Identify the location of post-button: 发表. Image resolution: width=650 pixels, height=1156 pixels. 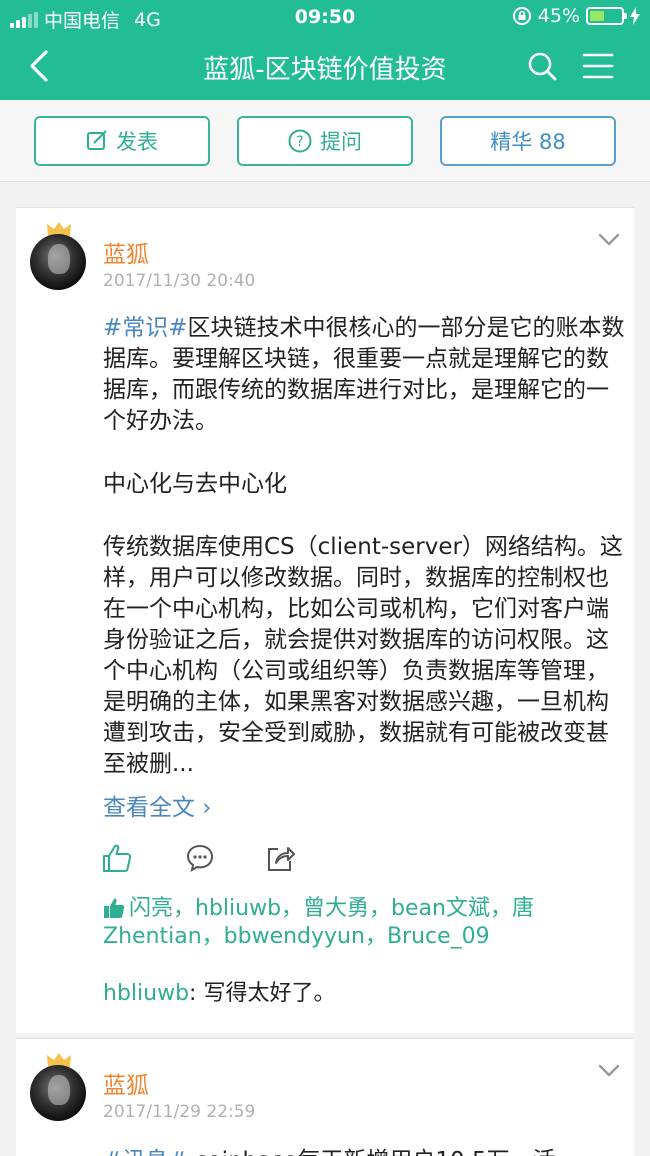
(122, 141).